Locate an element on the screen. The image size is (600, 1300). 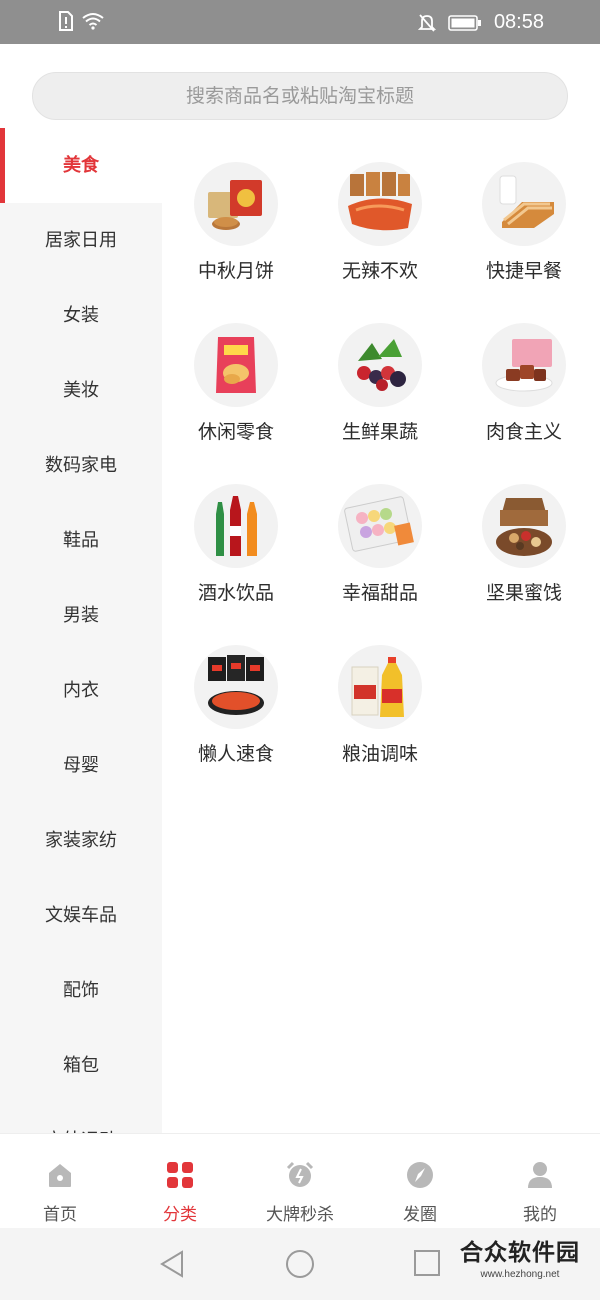
sidebar-item-baby: 母婴 is located at coordinates (81, 765).